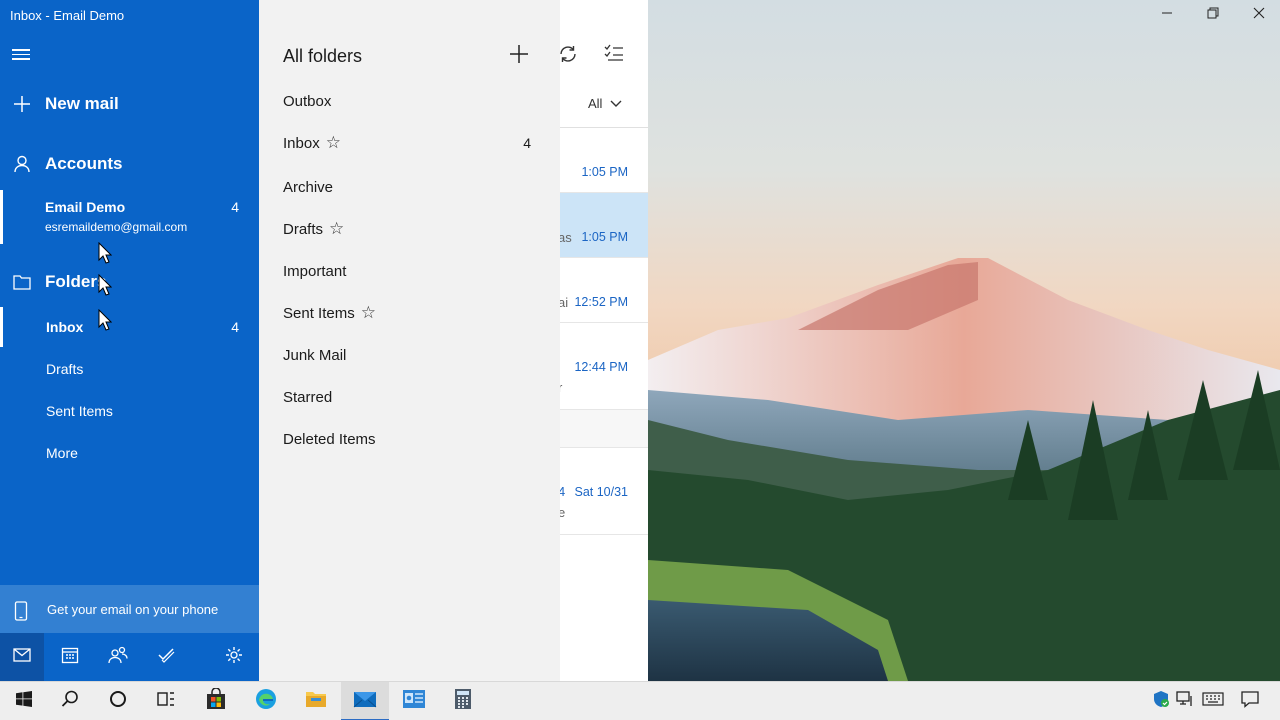 This screenshot has height=720, width=1280. What do you see at coordinates (413, 439) in the screenshot?
I see `folder-item-deleted-items: Deleted Items` at bounding box center [413, 439].